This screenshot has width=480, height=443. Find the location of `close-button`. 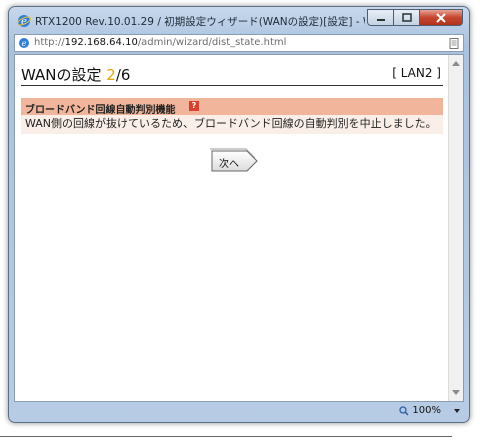

close-button is located at coordinates (441, 17).